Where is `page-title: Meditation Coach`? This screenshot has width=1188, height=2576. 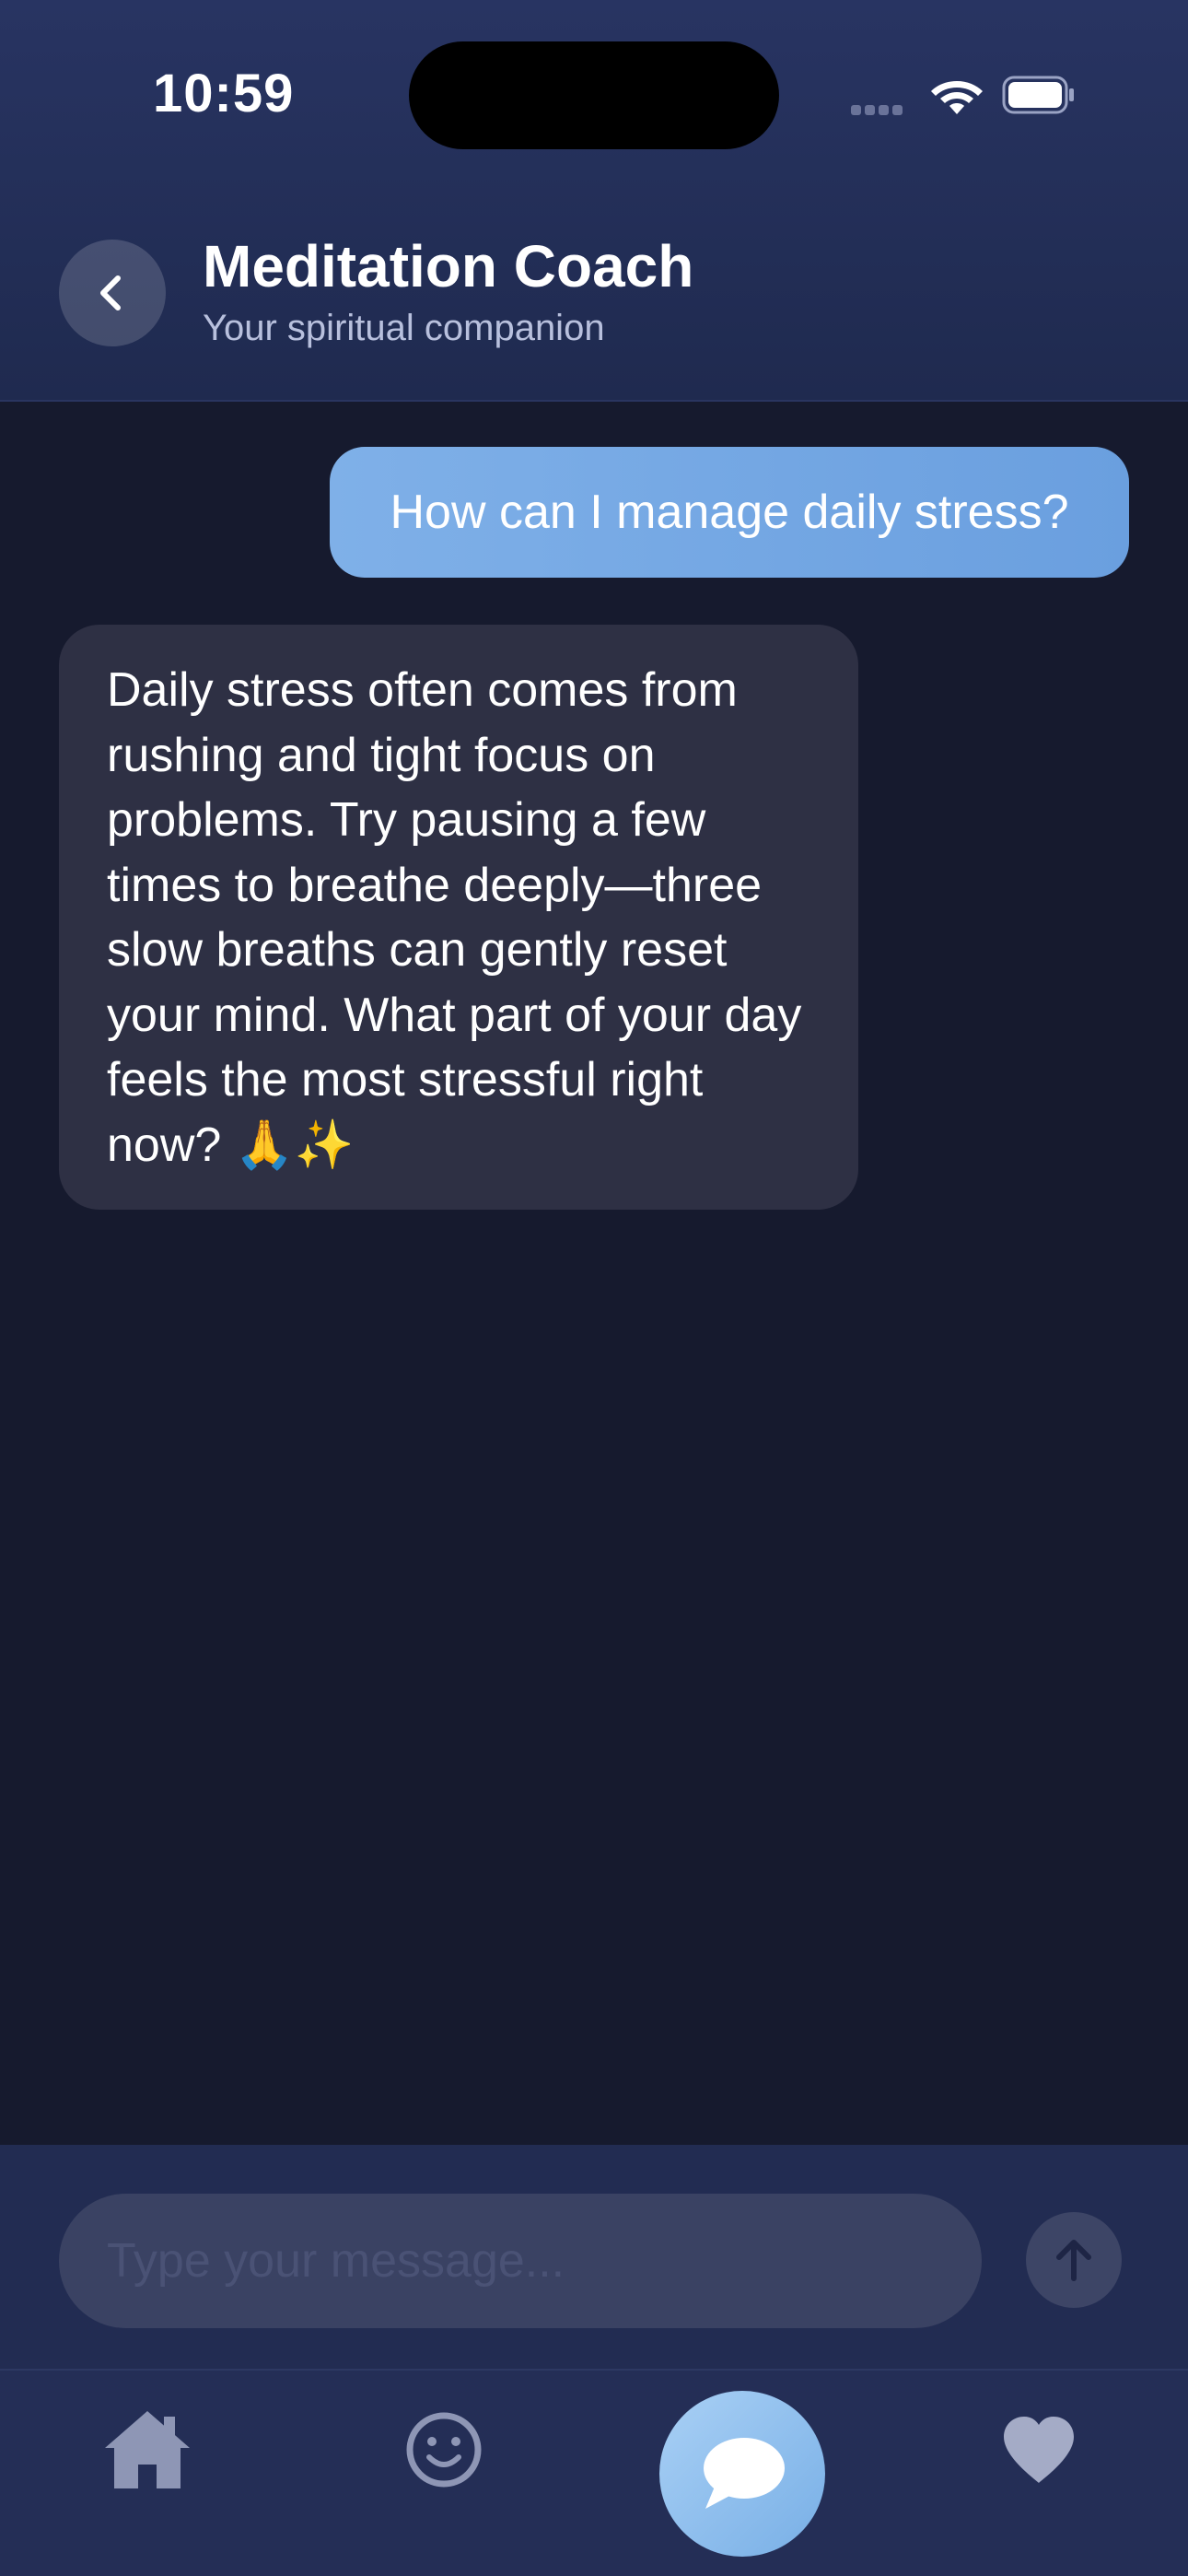
page-title: Meditation Coach is located at coordinates (448, 266).